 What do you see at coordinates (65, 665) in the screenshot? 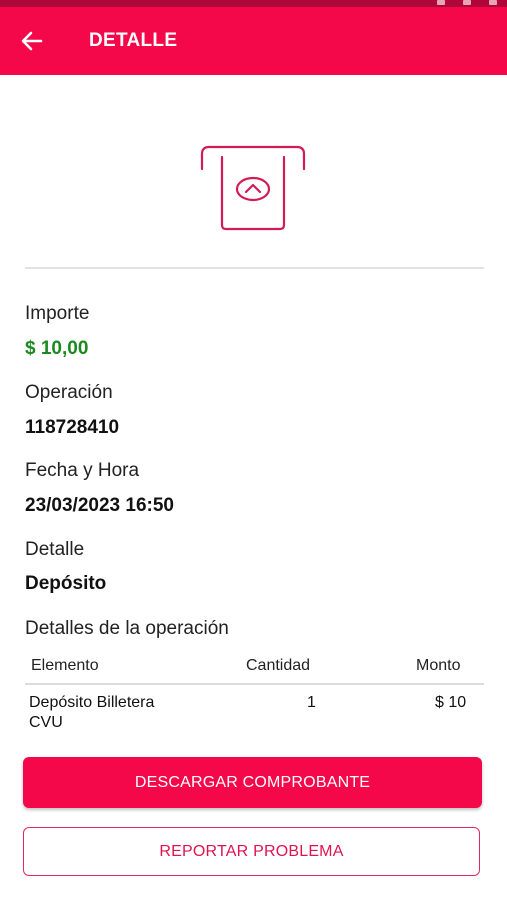
I see `column-header-element: Elemento` at bounding box center [65, 665].